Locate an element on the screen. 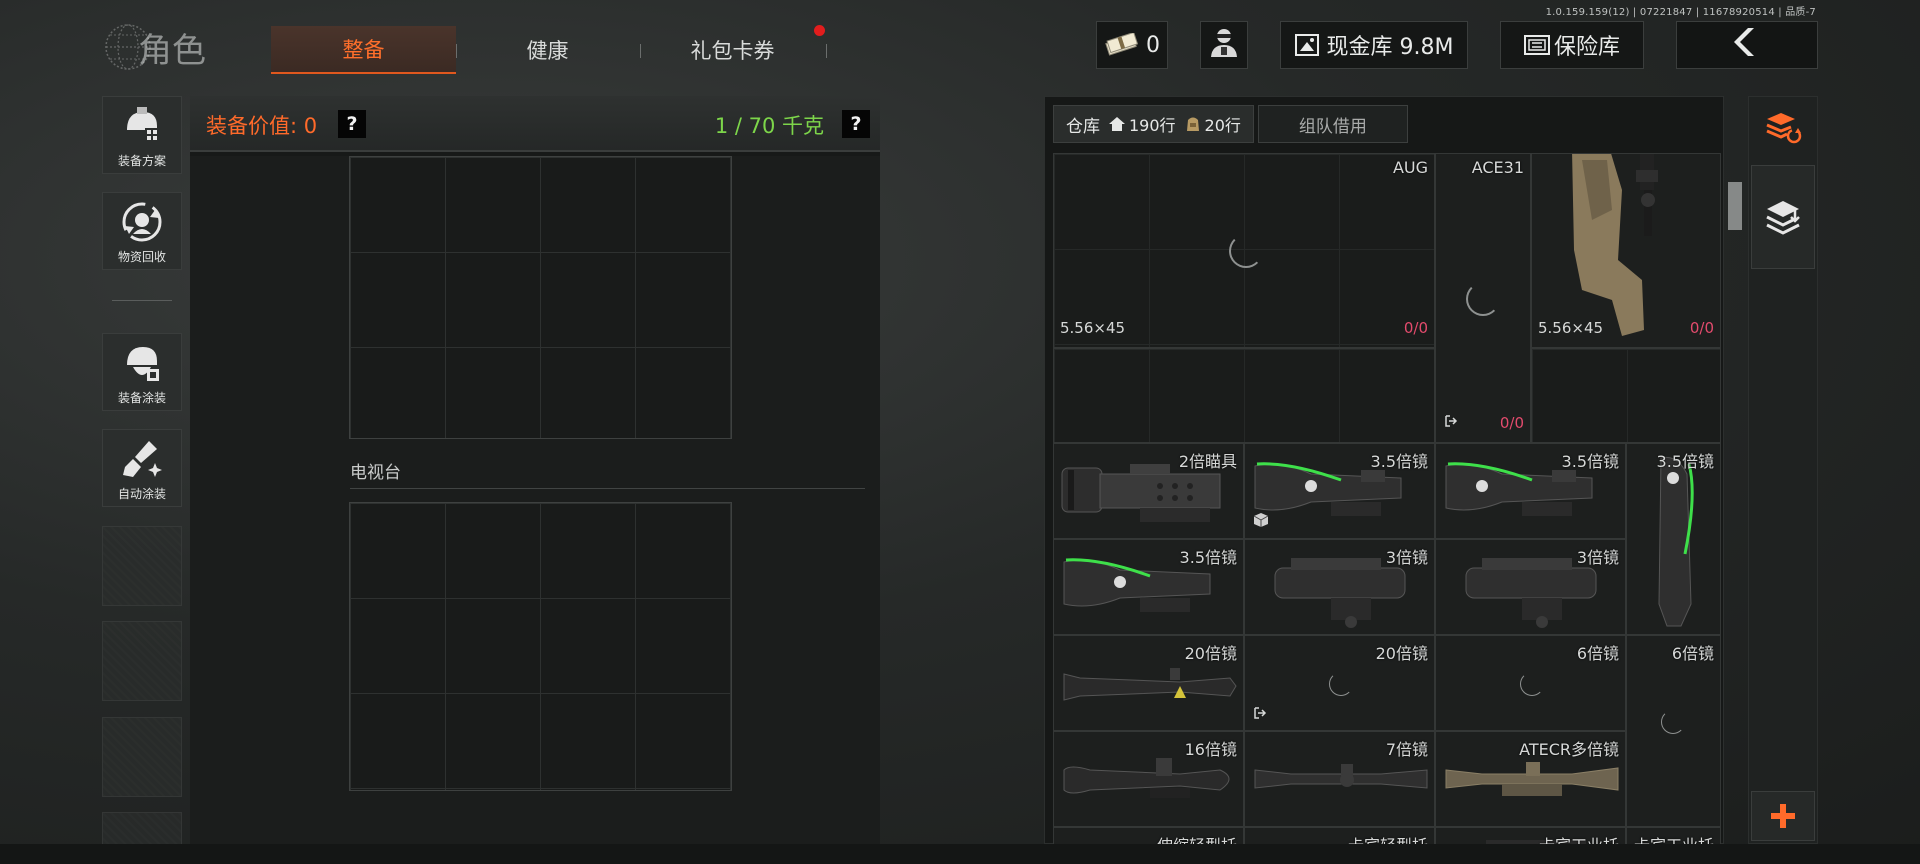 This screenshot has width=1920, height=864. tv-station-label: 电视台 is located at coordinates (375, 473).